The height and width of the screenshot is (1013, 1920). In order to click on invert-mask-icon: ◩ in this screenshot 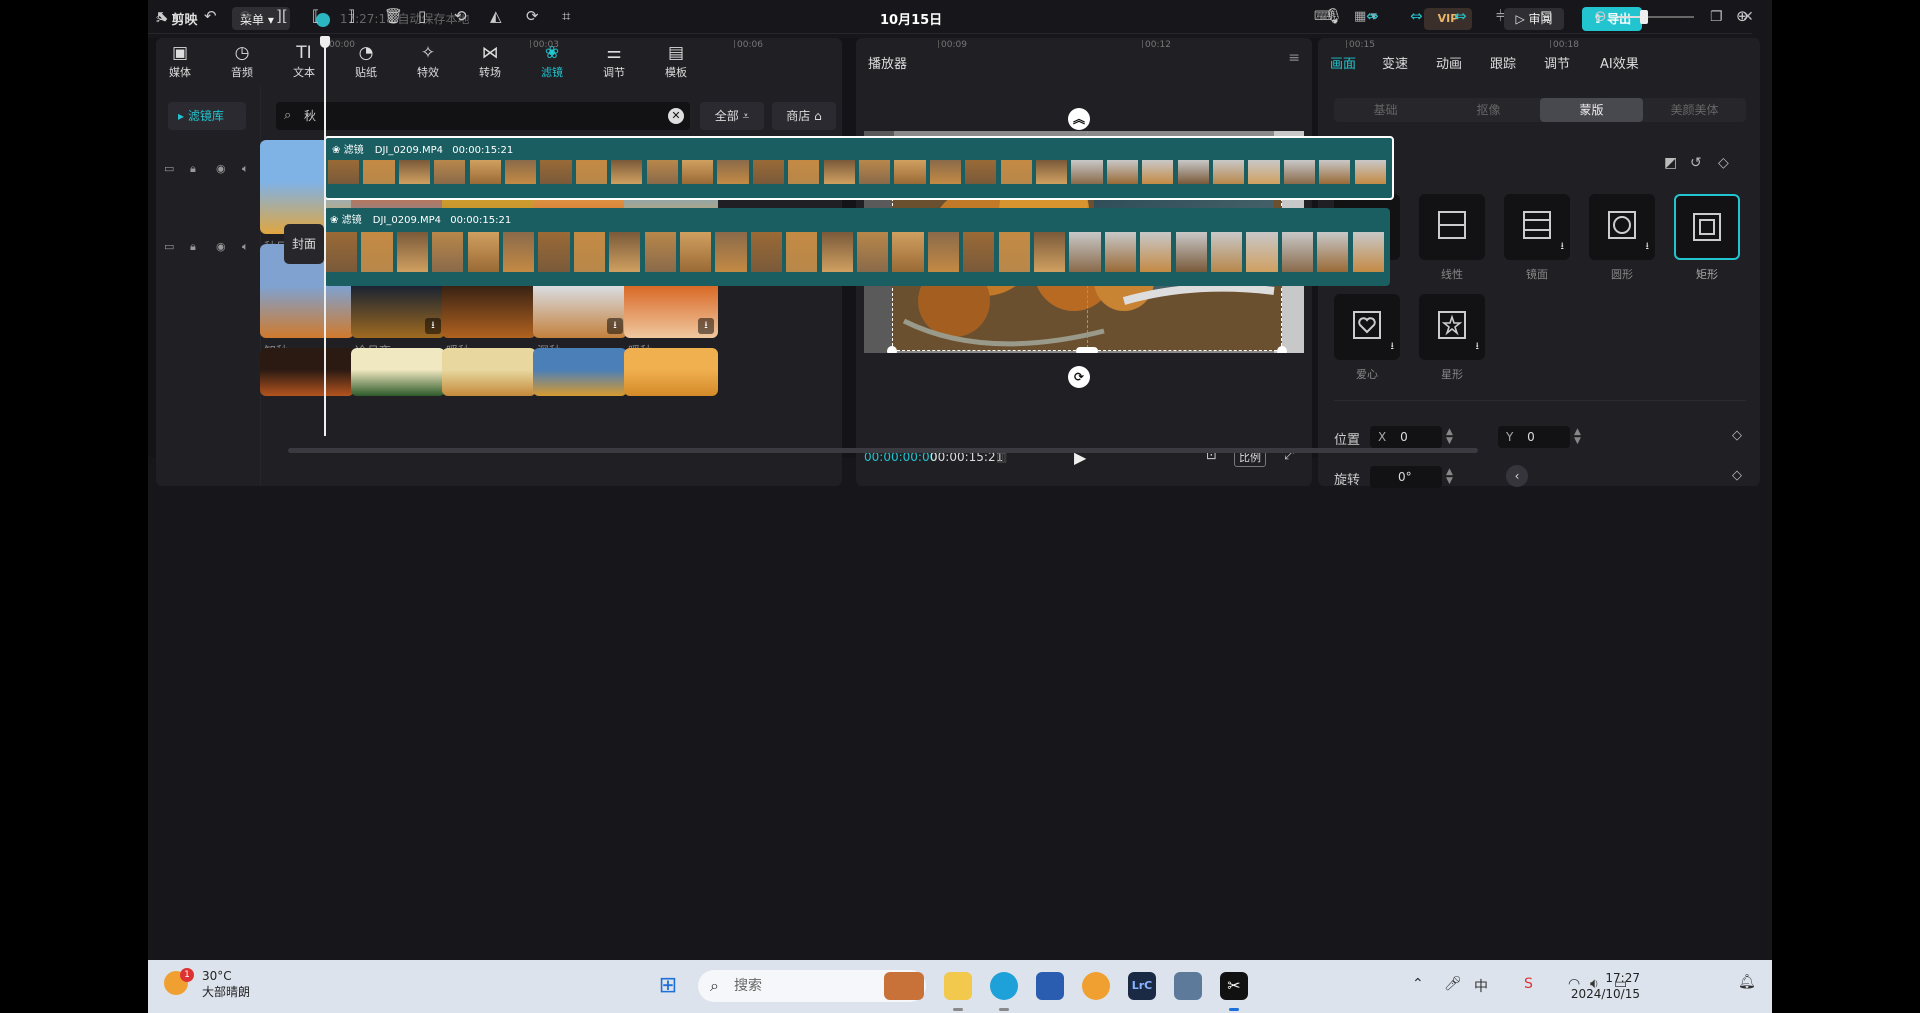, I will do `click(1670, 163)`.